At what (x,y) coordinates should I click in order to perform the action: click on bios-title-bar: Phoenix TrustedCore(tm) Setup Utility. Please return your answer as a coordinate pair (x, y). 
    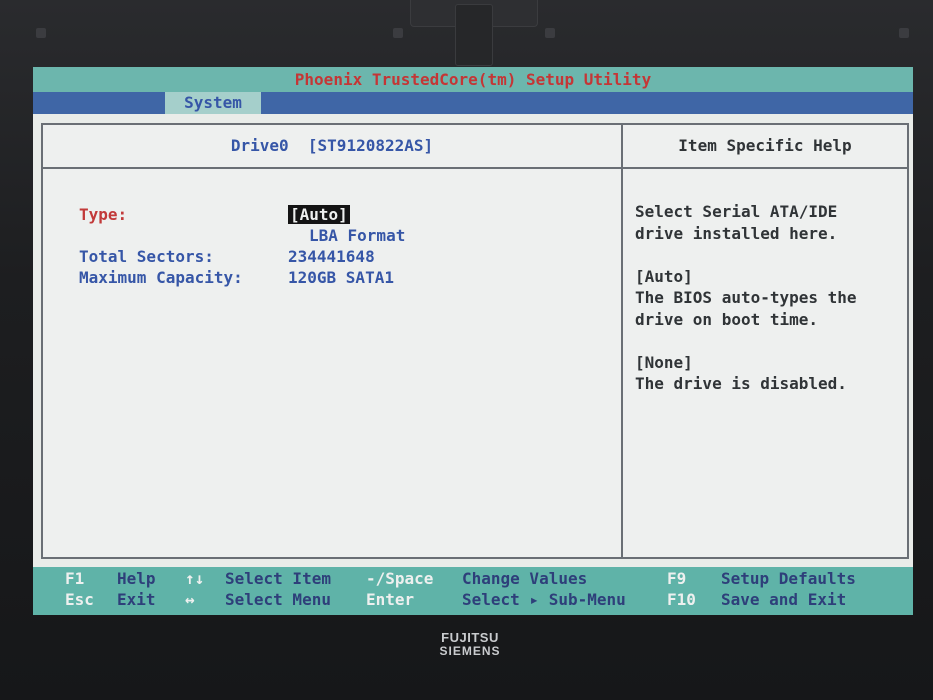
    Looking at the image, I should click on (473, 79).